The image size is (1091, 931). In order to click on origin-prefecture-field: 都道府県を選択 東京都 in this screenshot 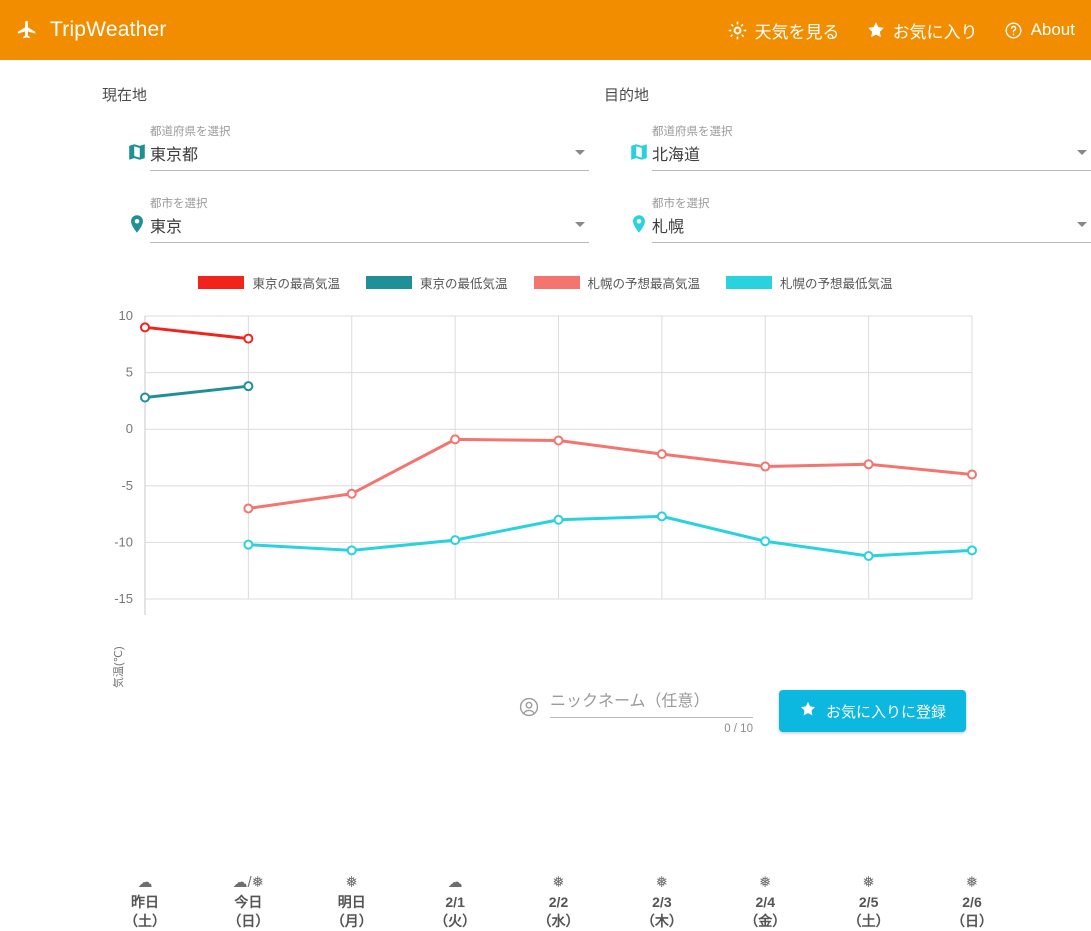, I will do `click(356, 148)`.